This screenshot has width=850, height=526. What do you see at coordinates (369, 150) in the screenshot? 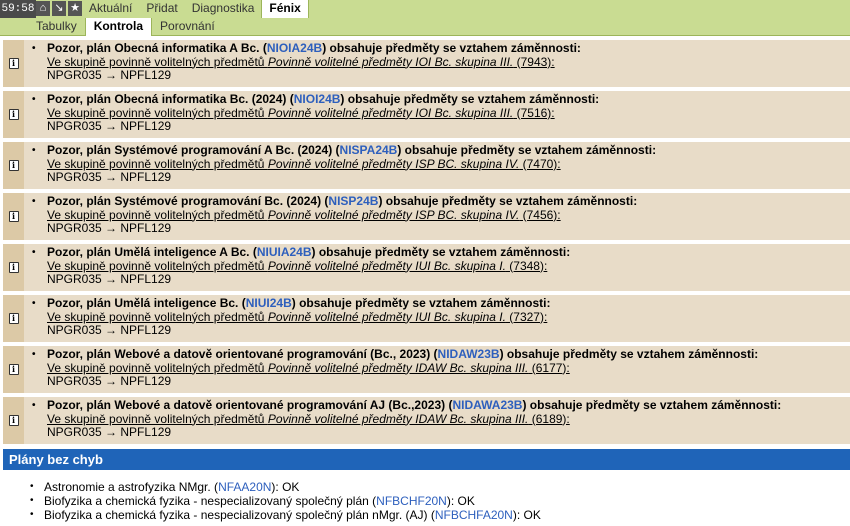
I see `plan-code-link: NISPA24B` at bounding box center [369, 150].